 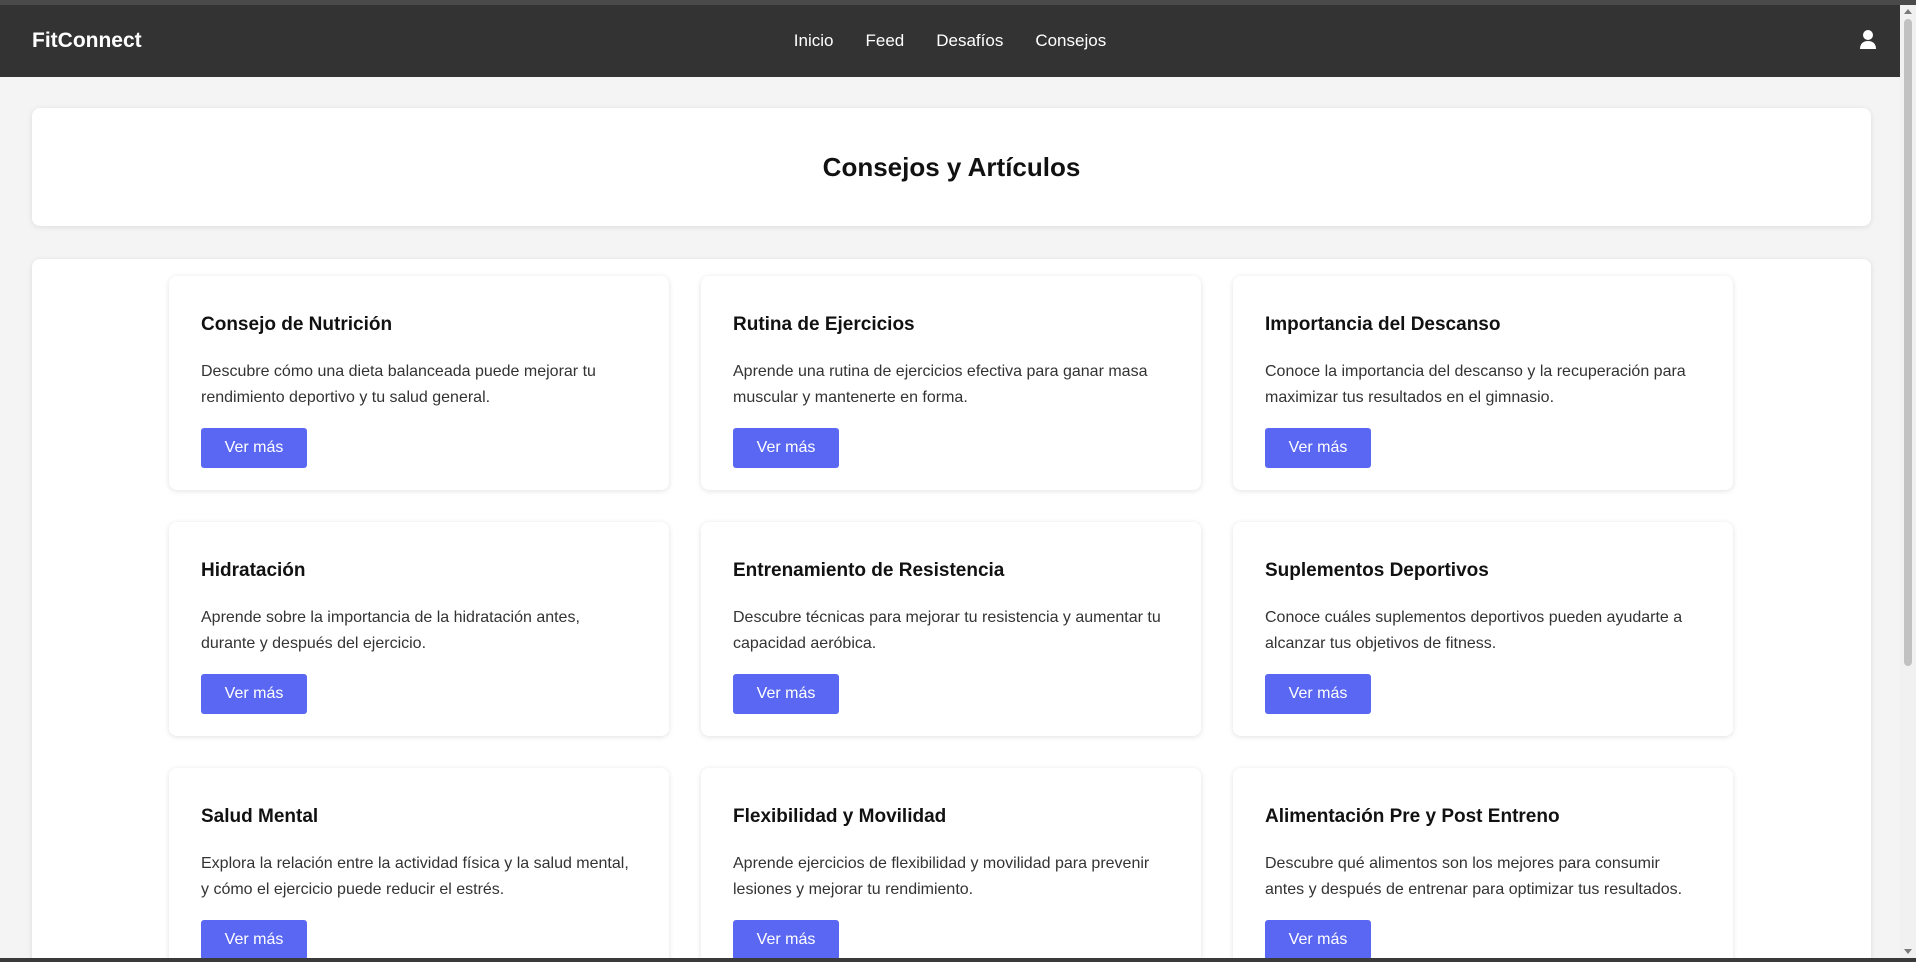 I want to click on scroll-up-arrow-icon, so click(x=1908, y=11).